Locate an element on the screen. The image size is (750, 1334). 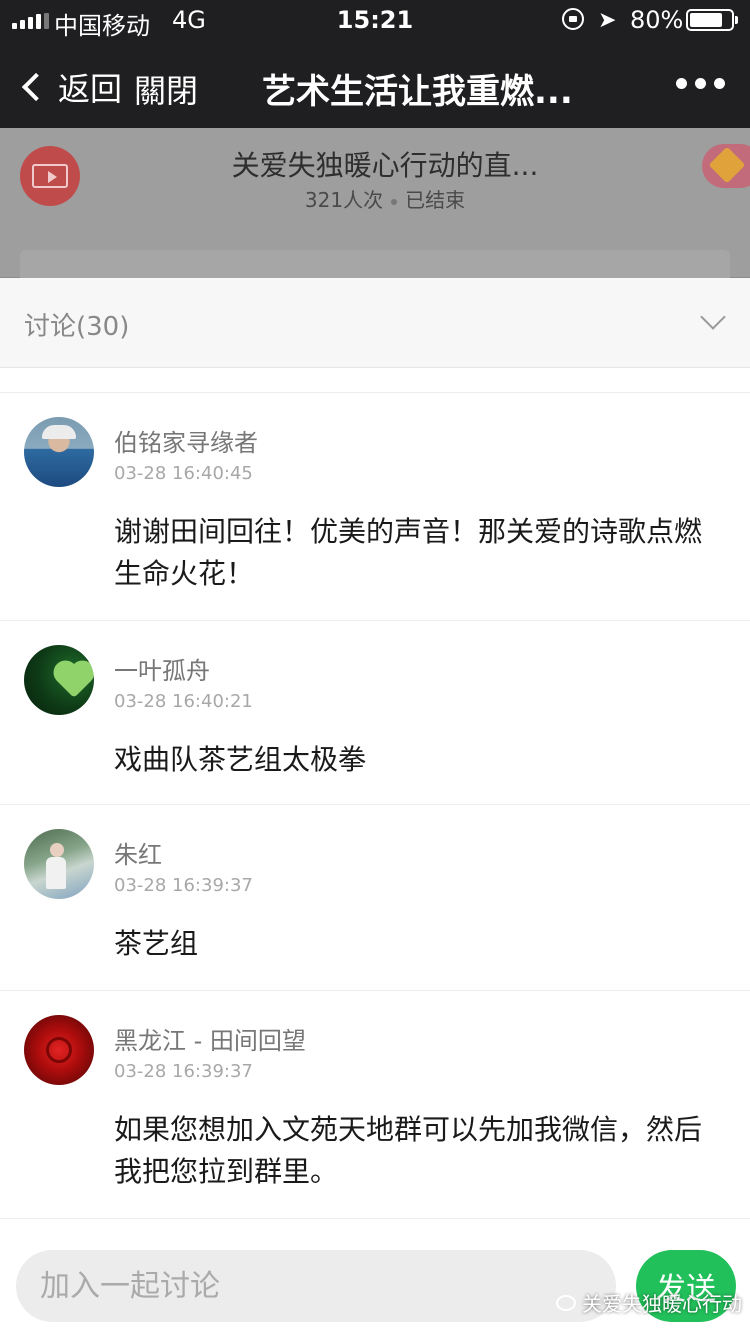
orientation-lock-icon is located at coordinates (573, 19).